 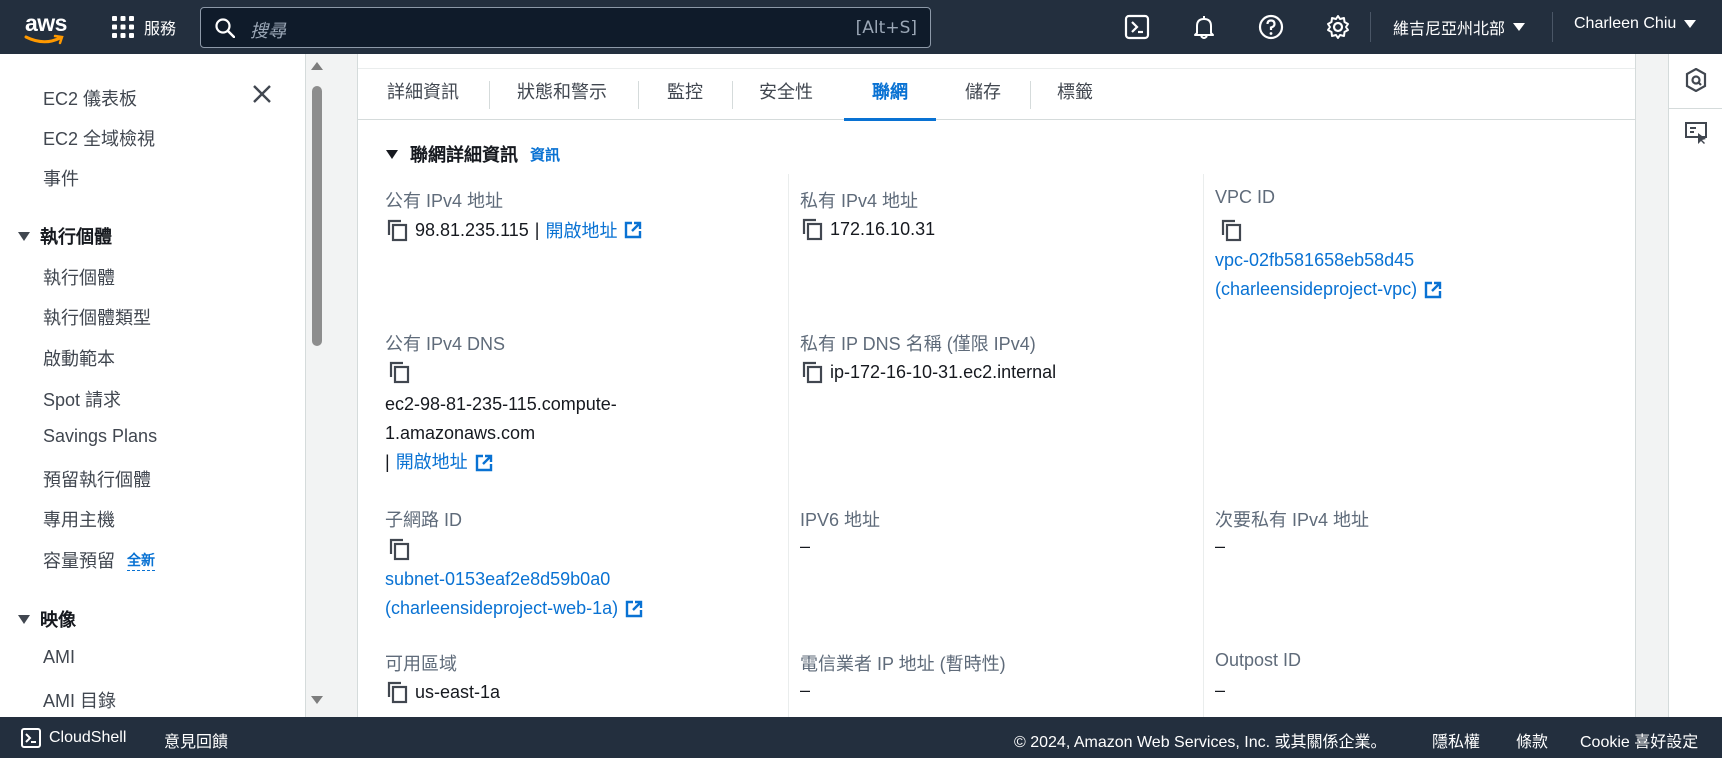 I want to click on availability-zone: us-east-1a, so click(x=458, y=691).